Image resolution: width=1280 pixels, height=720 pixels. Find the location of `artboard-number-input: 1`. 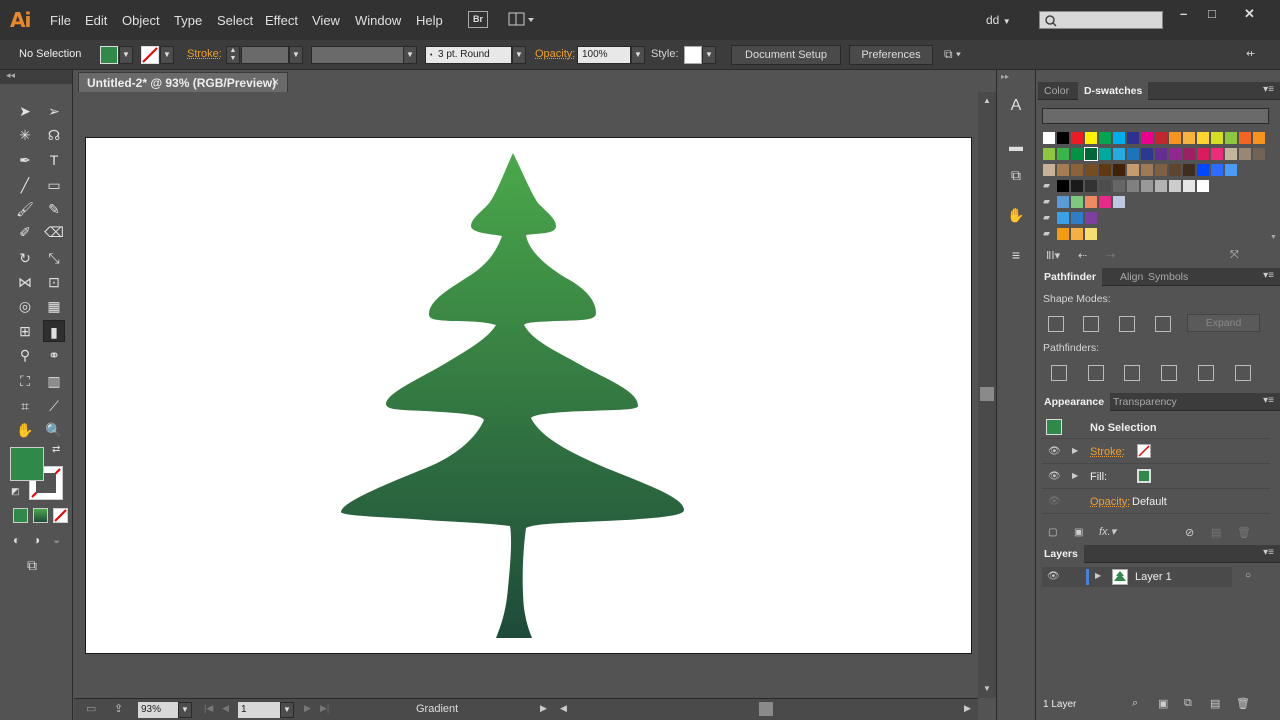

artboard-number-input: 1 is located at coordinates (259, 710).